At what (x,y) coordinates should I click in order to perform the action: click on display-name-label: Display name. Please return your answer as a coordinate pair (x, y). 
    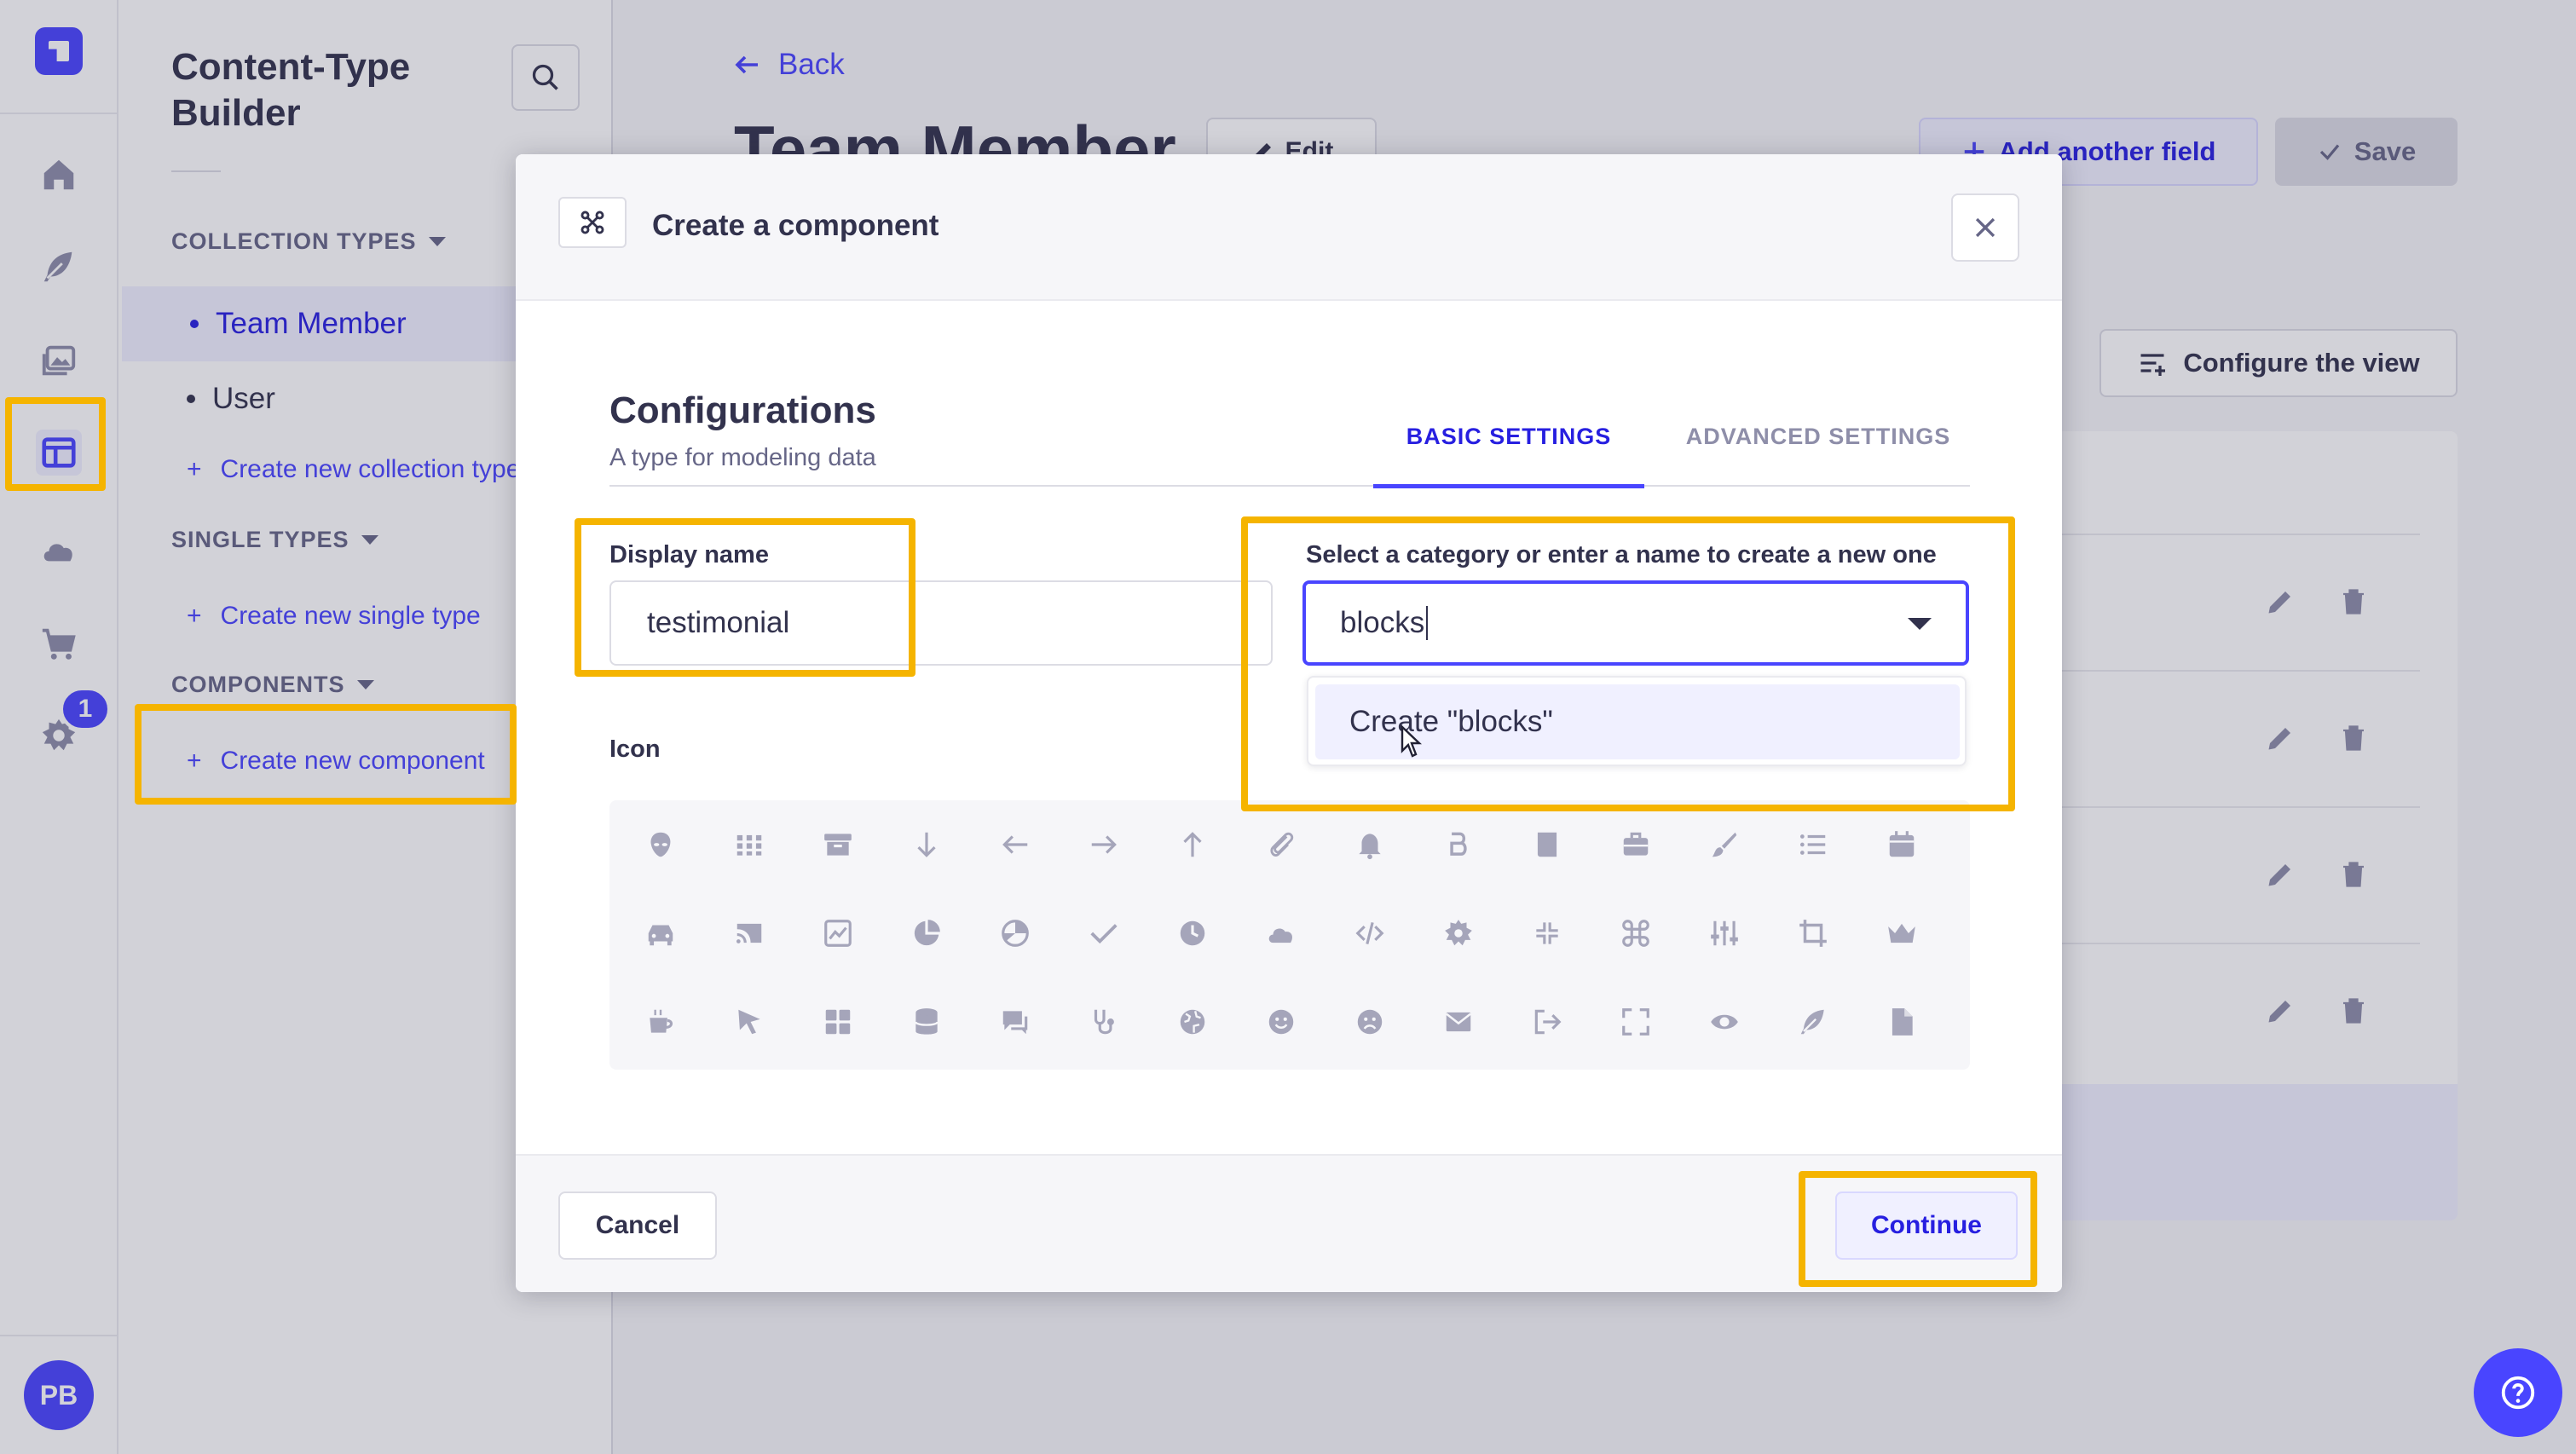
    Looking at the image, I should click on (689, 554).